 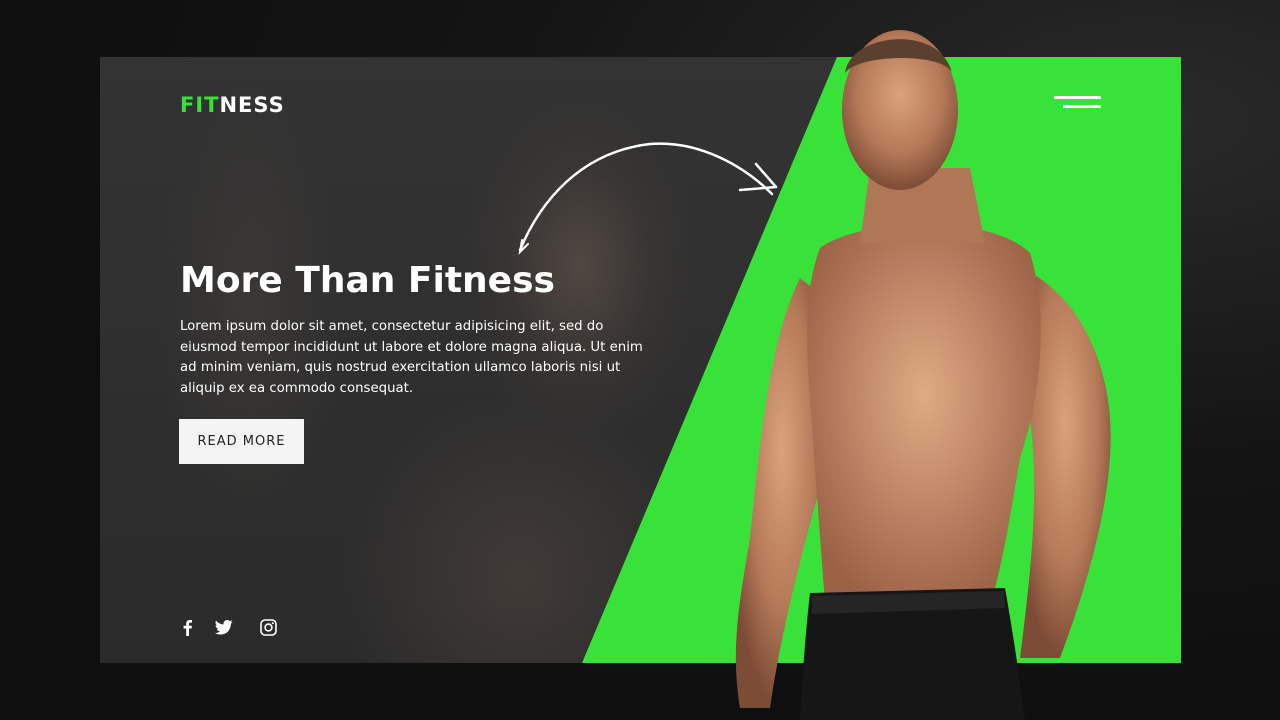 I want to click on logo-rest: NESS, so click(x=252, y=105).